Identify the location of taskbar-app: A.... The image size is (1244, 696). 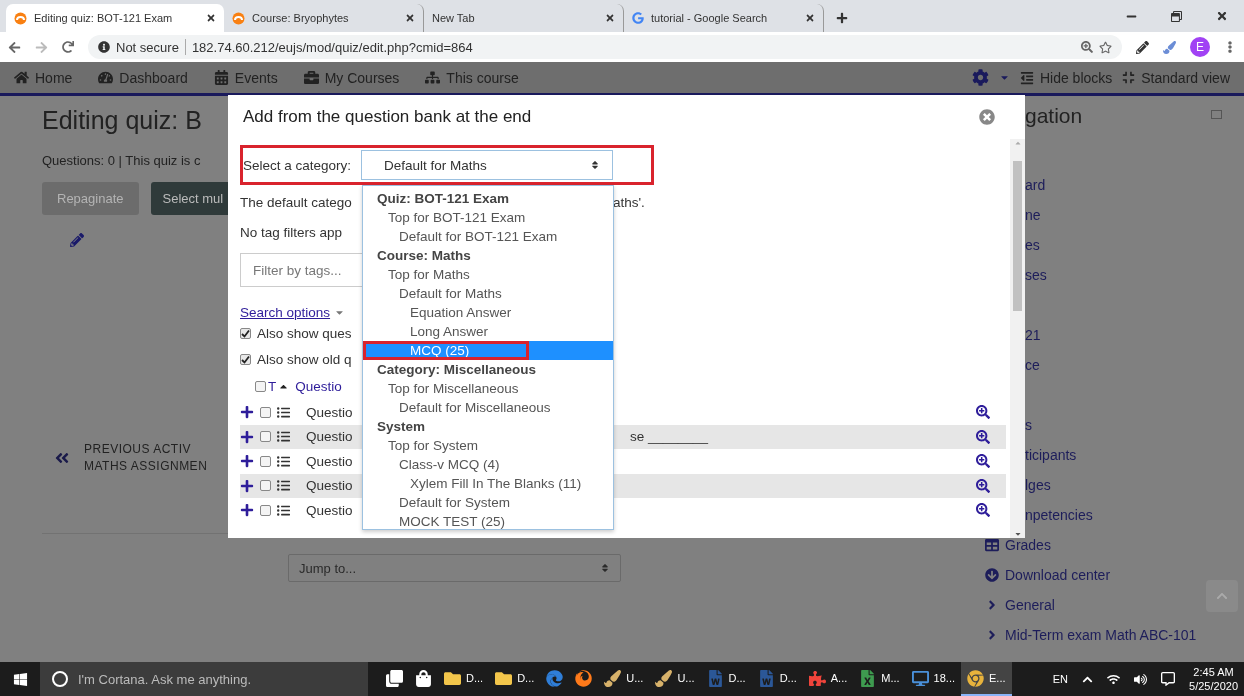
(828, 679).